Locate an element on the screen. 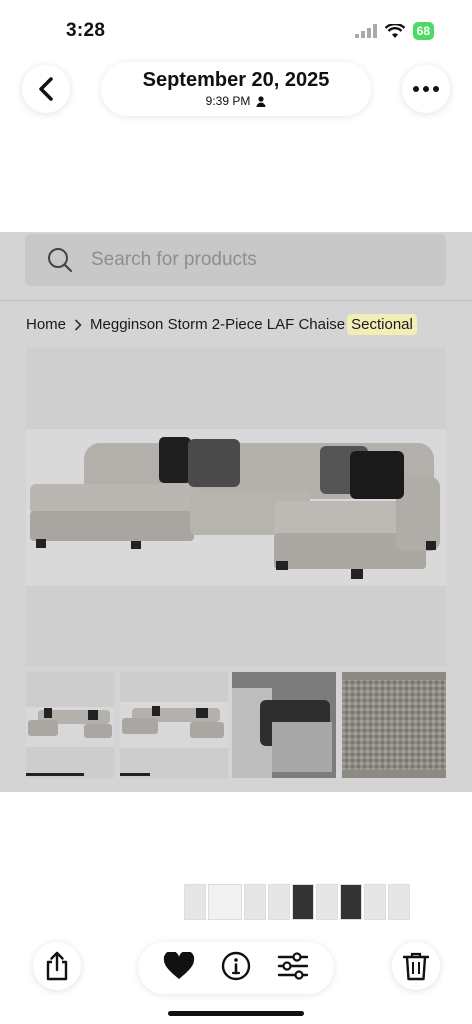 The image size is (472, 1024). info-icon is located at coordinates (236, 965).